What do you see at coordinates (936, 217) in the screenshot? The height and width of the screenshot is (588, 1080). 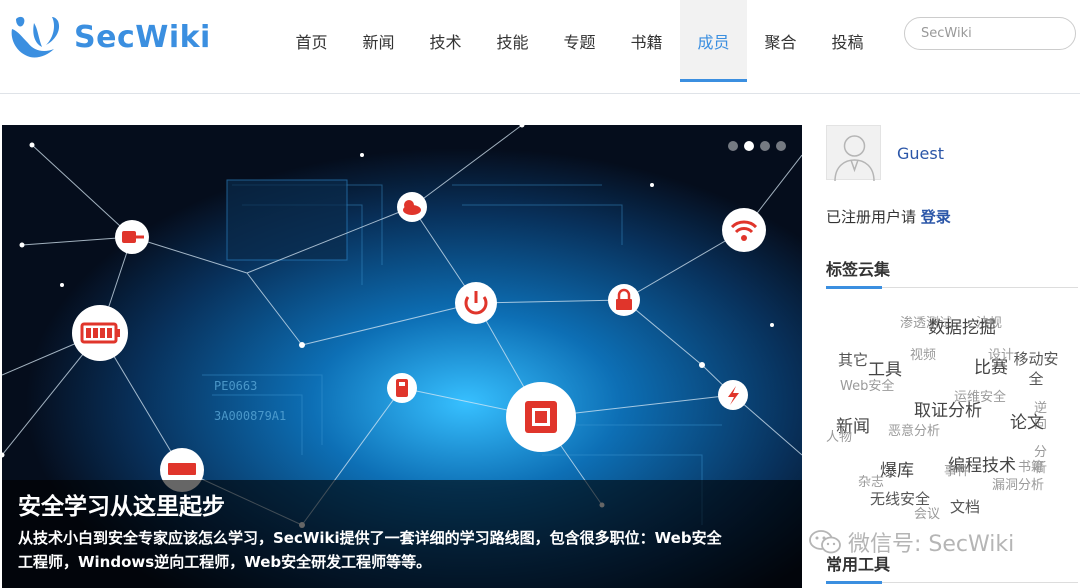 I see `login-link: 登录` at bounding box center [936, 217].